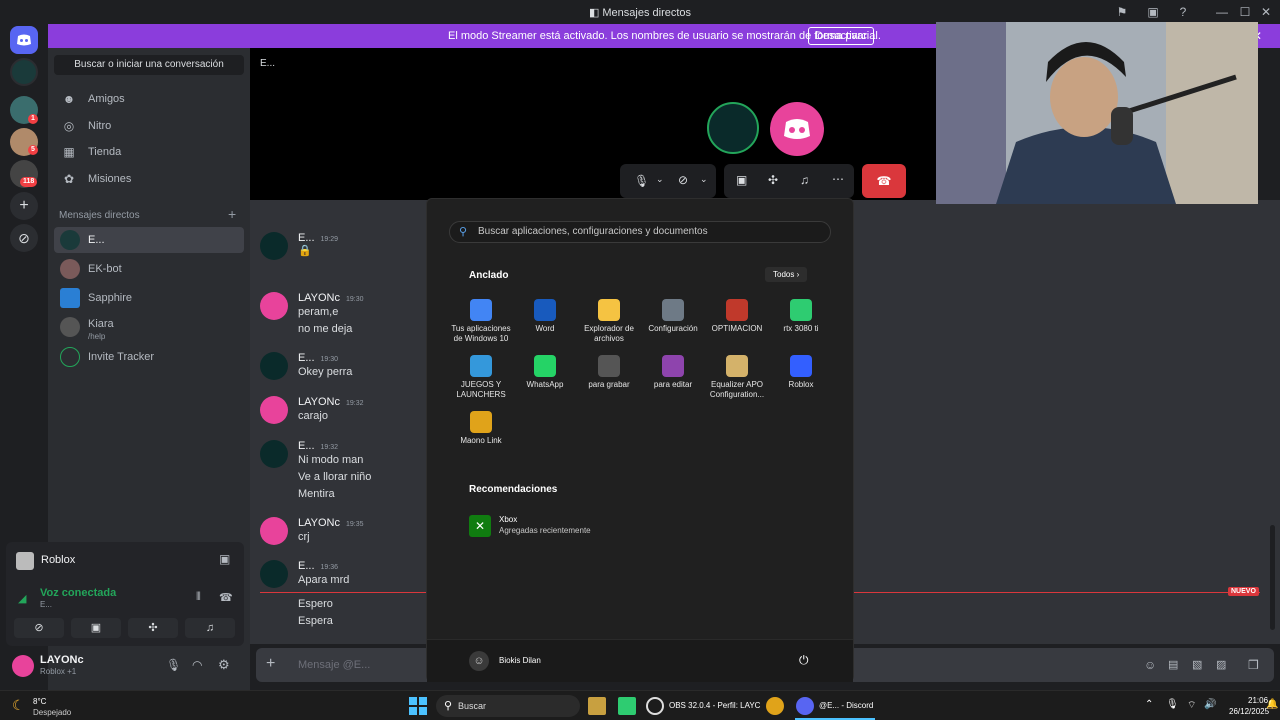 This screenshot has height=720, width=1280. I want to click on minimize-button: —, so click(1222, 12).